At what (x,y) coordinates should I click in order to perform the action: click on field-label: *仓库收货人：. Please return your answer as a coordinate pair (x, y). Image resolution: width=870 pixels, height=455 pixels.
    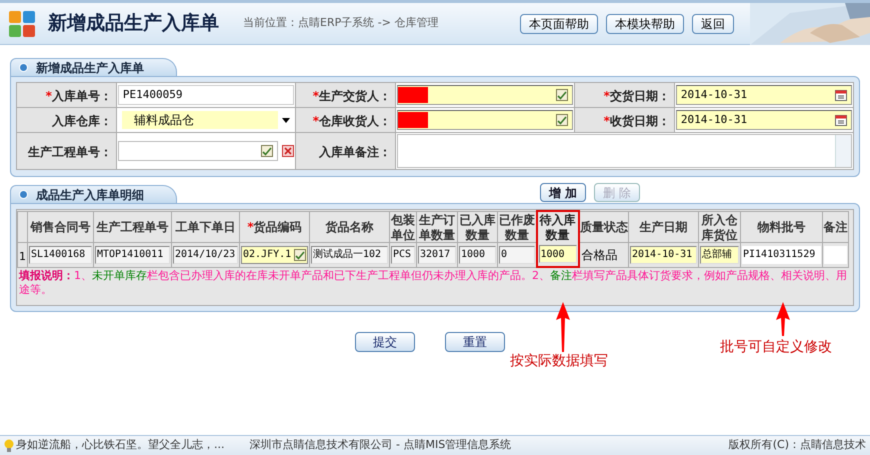
    Looking at the image, I should click on (351, 121).